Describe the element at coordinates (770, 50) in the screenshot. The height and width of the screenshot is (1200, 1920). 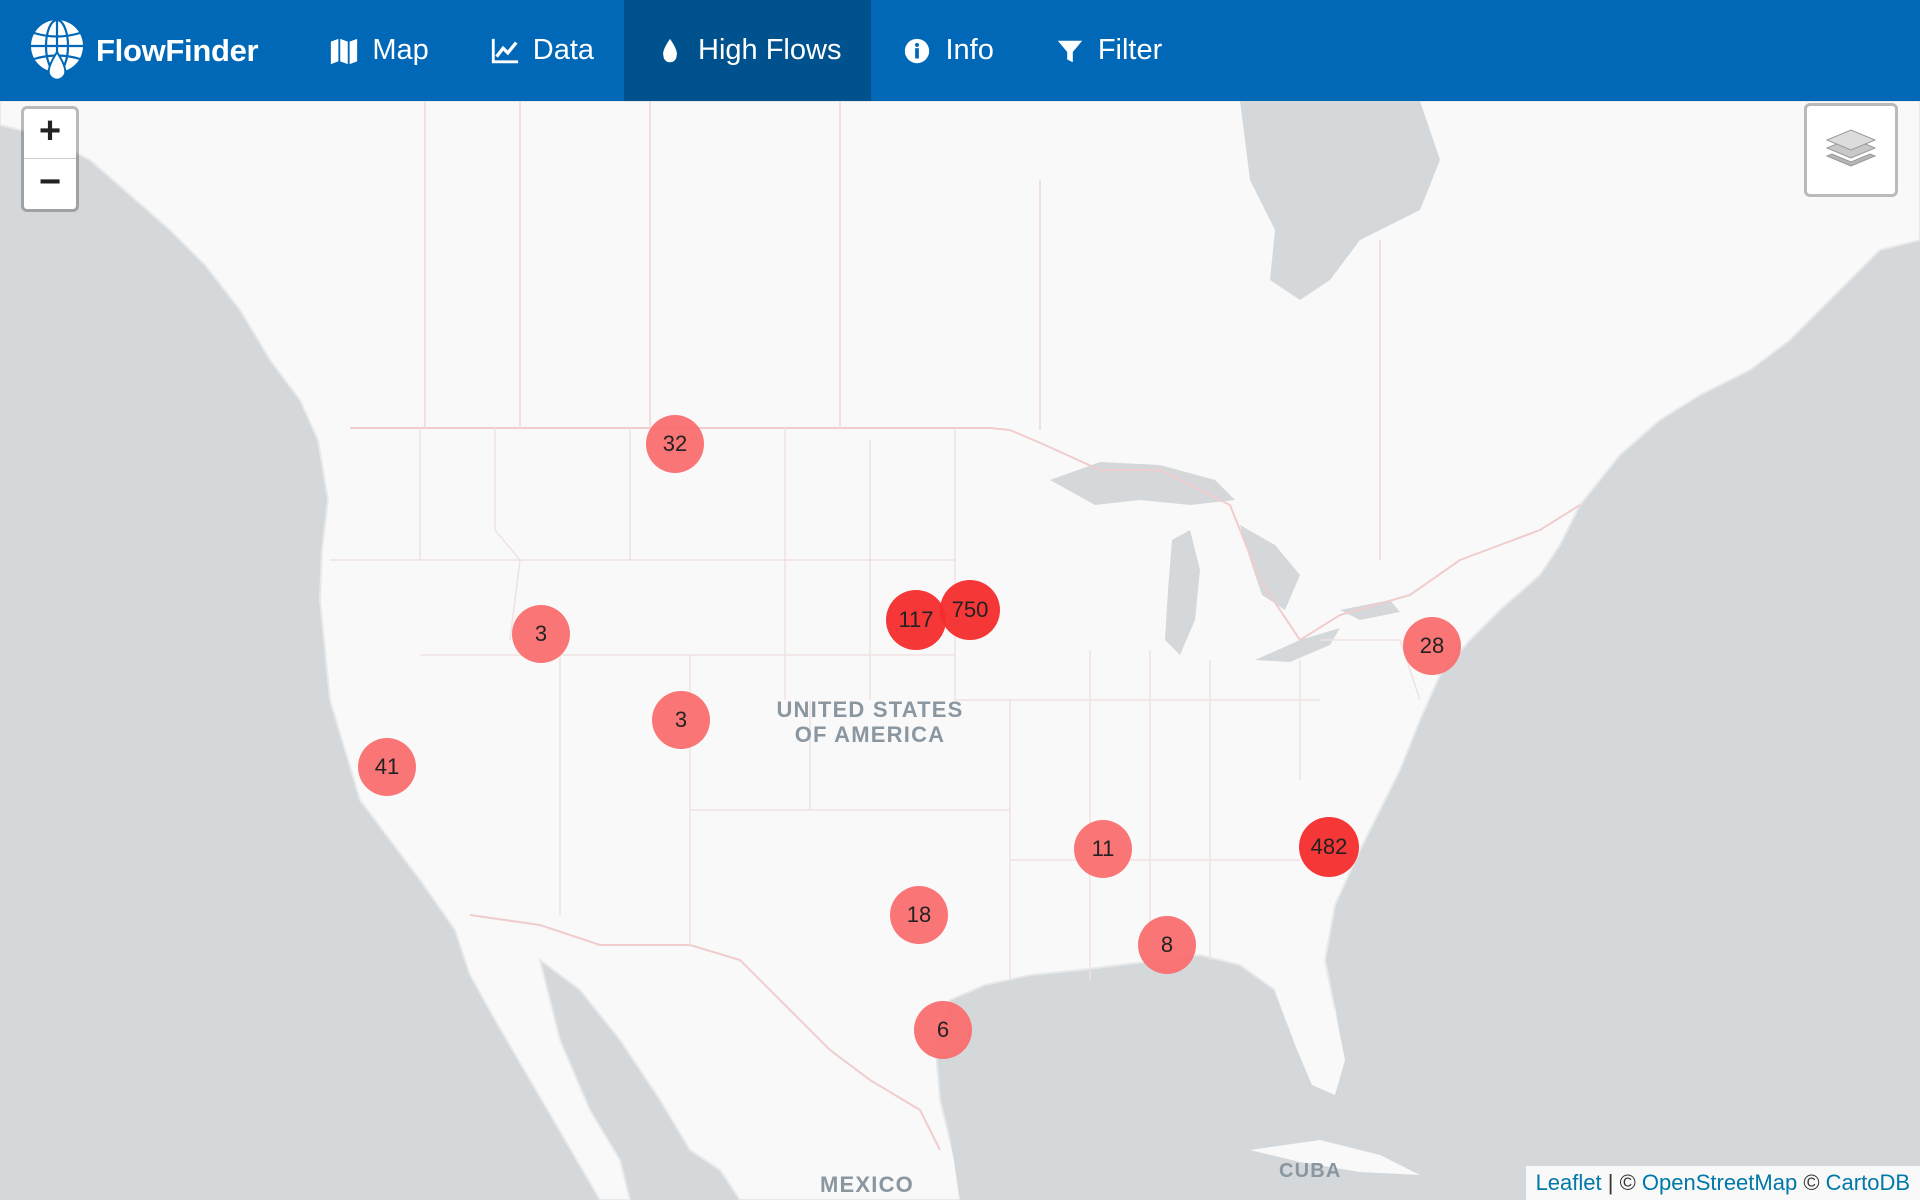
I see `nav-high-flows-label: High Flows` at that location.